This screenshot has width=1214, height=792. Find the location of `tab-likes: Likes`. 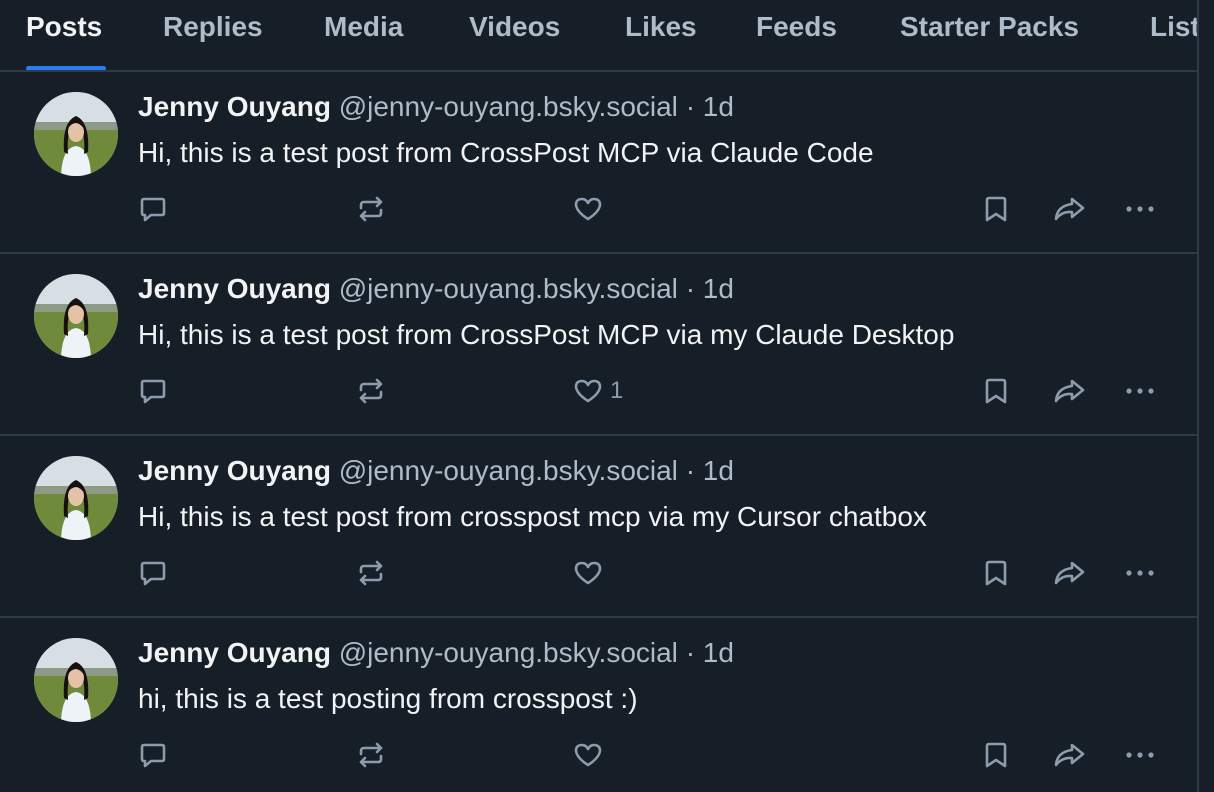

tab-likes: Likes is located at coordinates (661, 35).